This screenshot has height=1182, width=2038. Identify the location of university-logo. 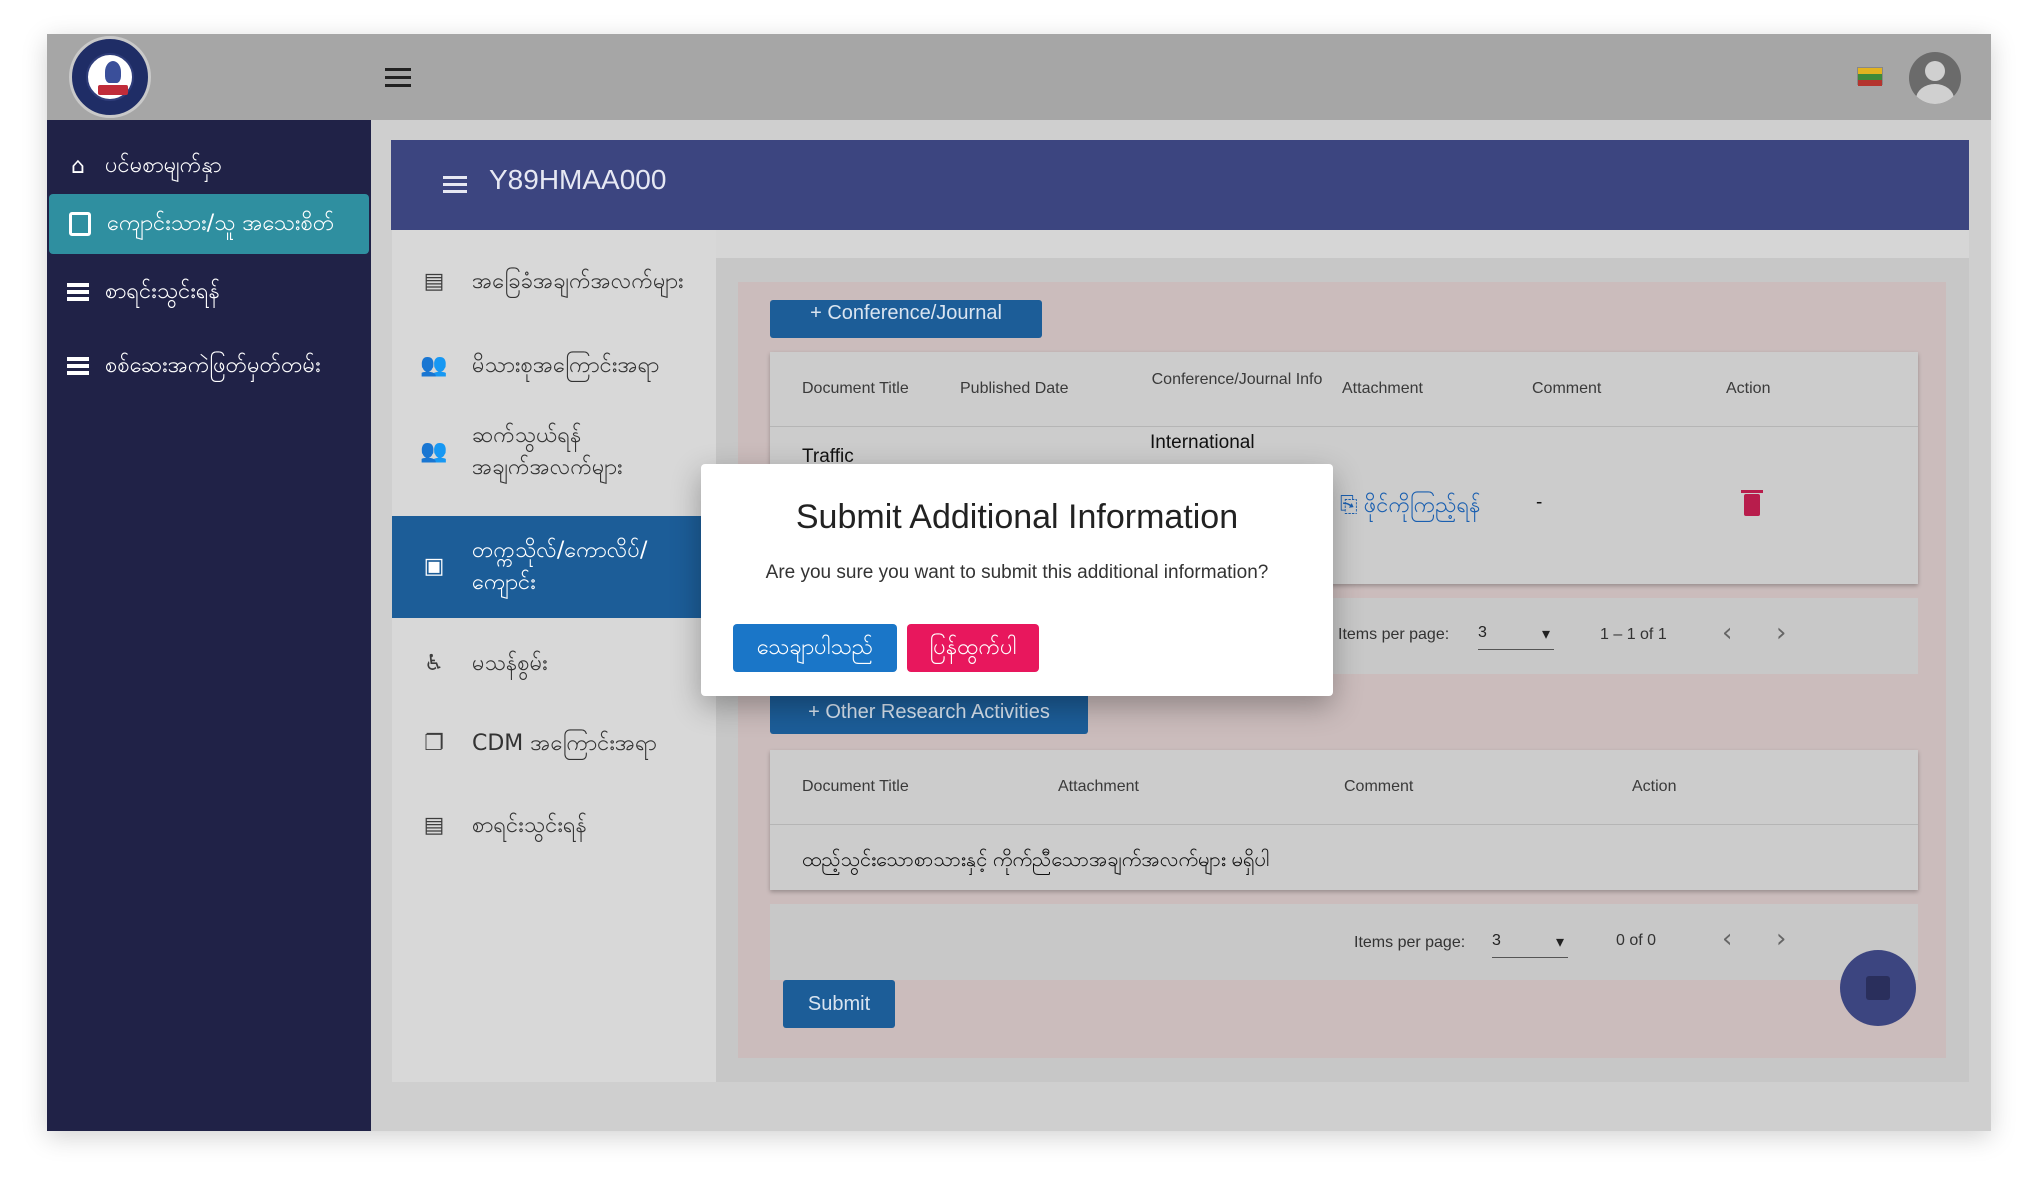
(110, 77).